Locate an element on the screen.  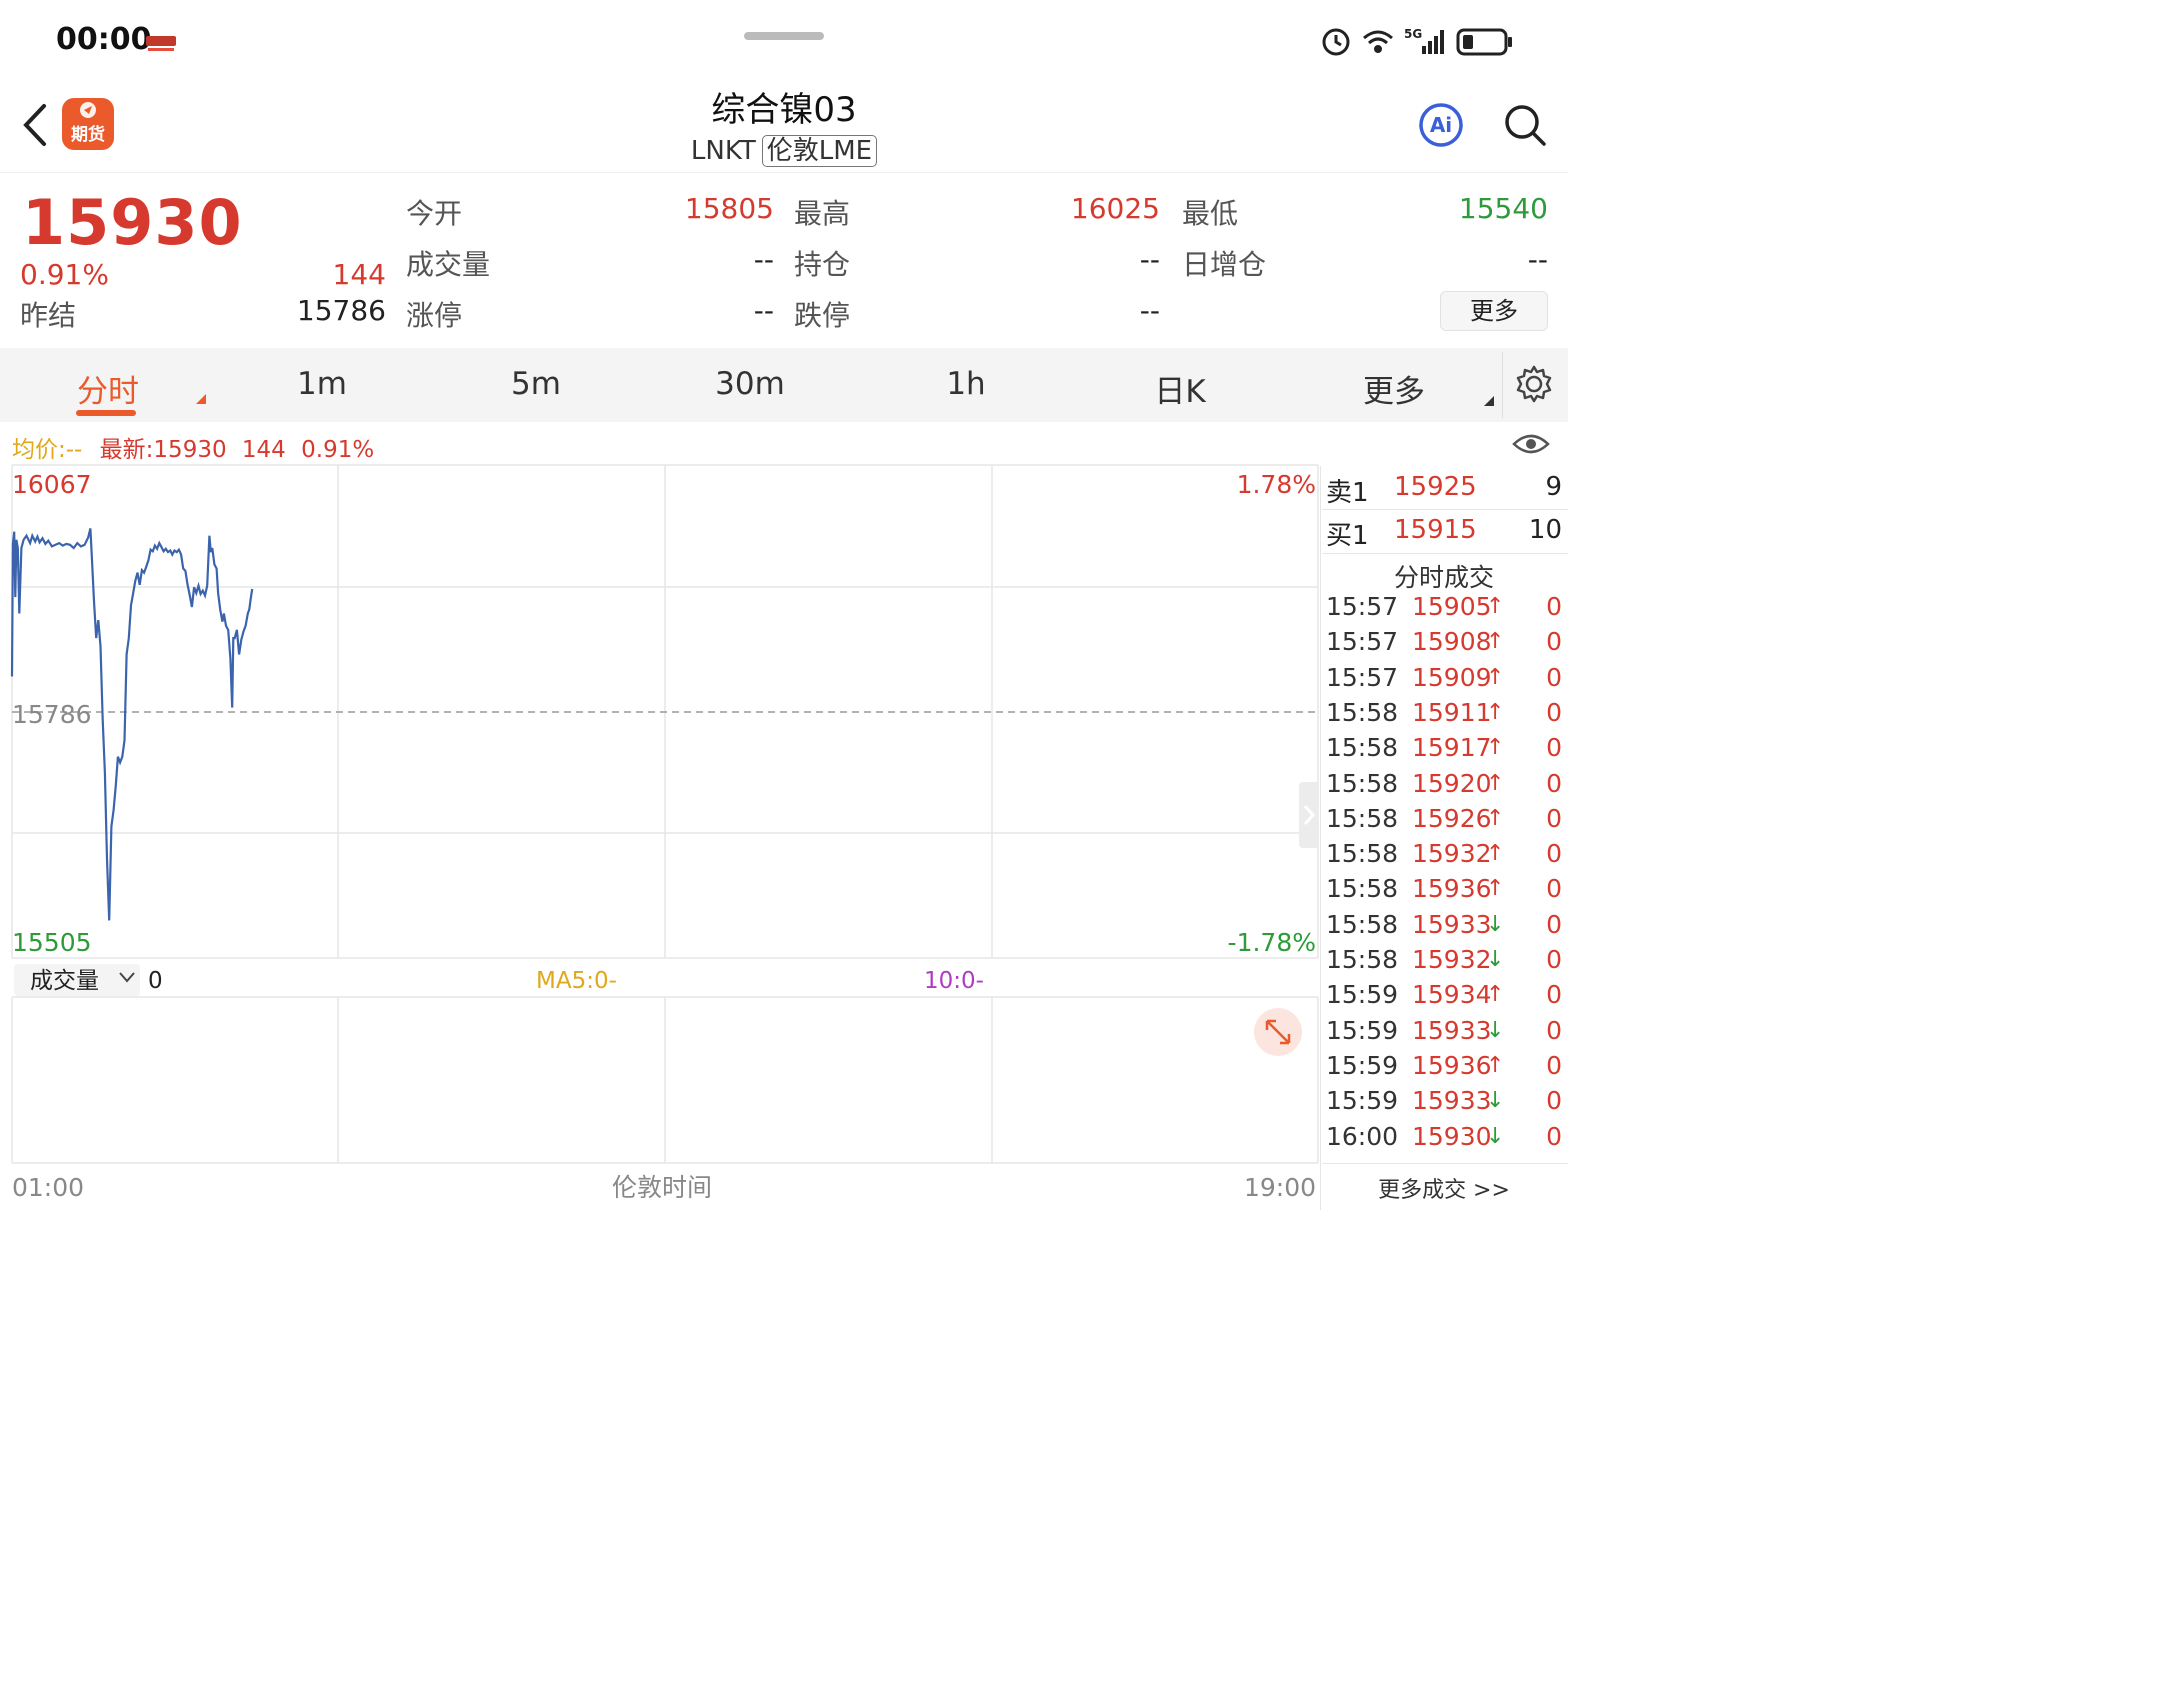
ai-label: Ai is located at coordinates (1441, 125).